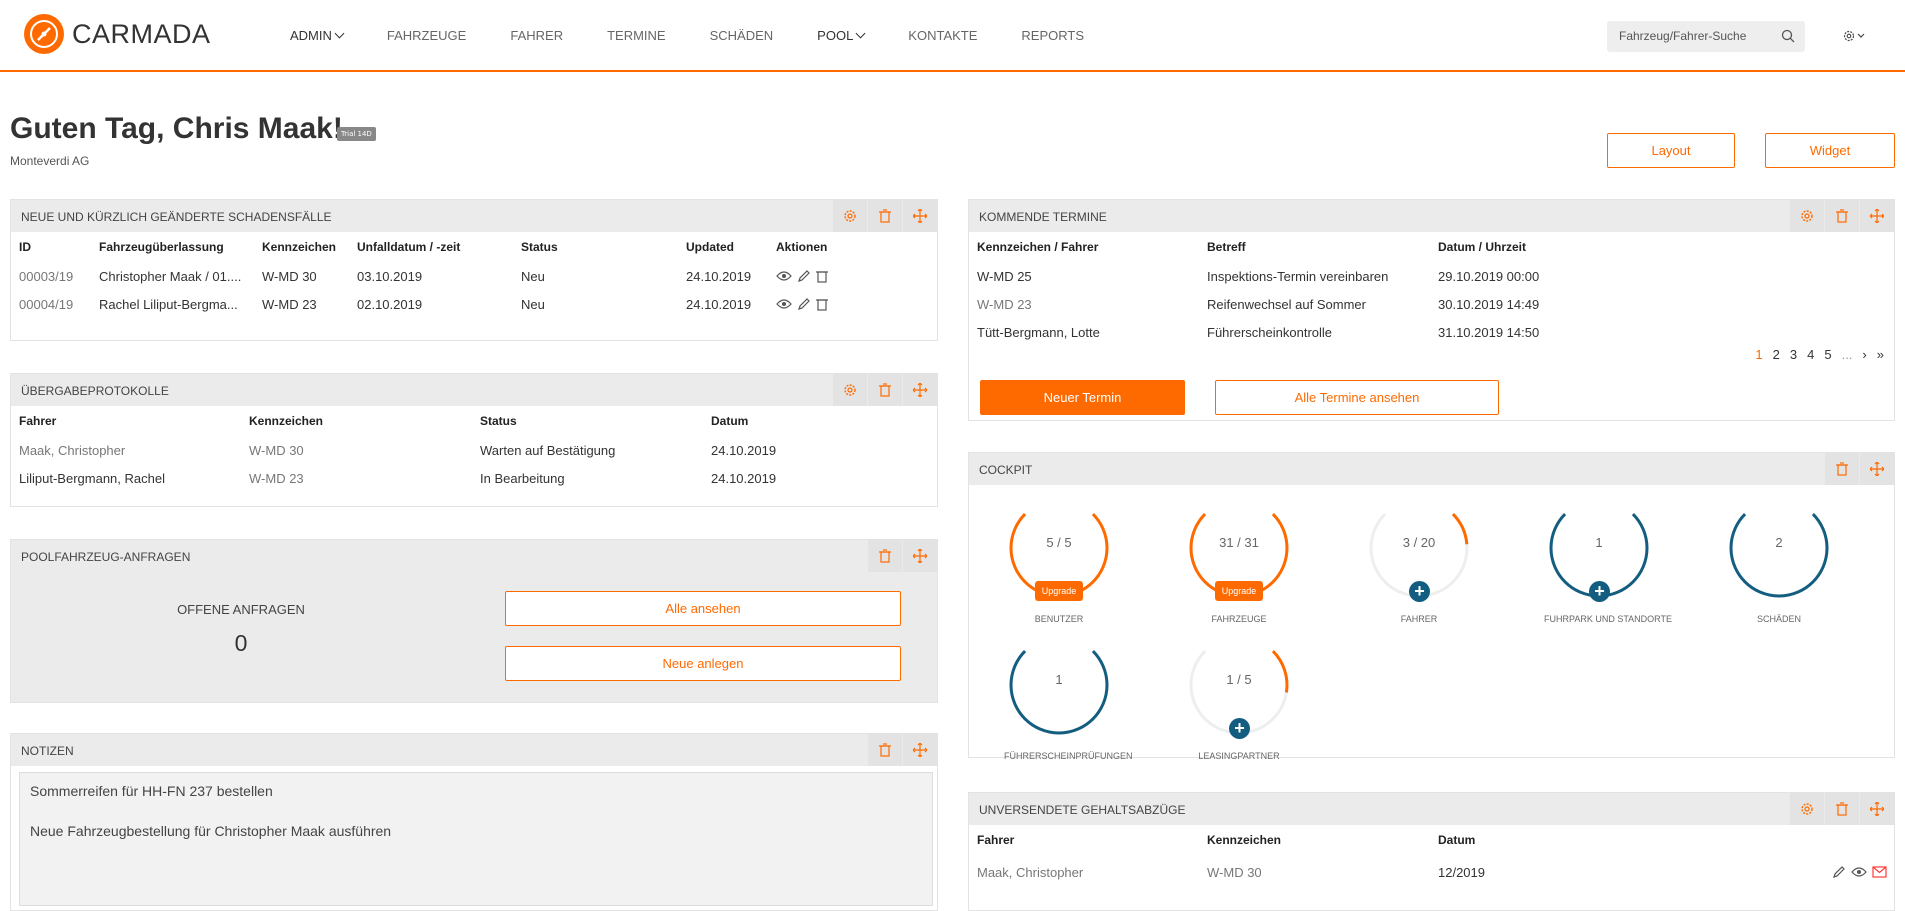  Describe the element at coordinates (1879, 872) in the screenshot. I see `mail-icon` at that location.